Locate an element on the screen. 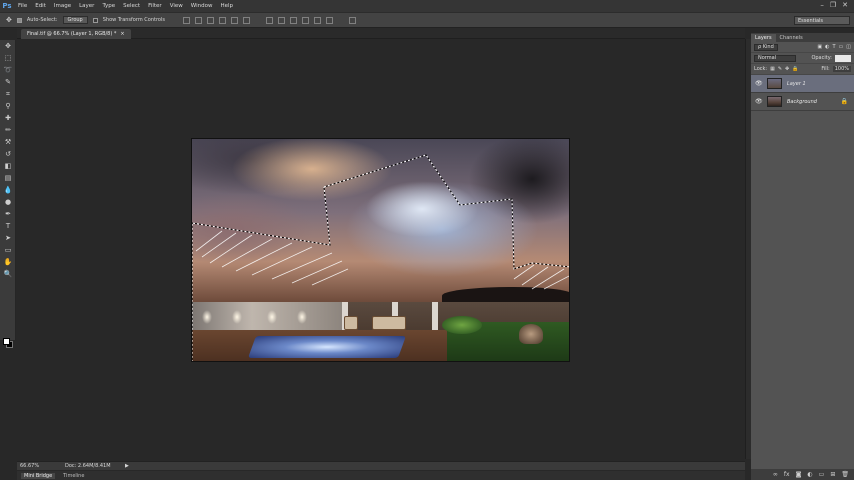 The height and width of the screenshot is (480, 854). kind-filter-dropdown: ρ Kind is located at coordinates (766, 47).